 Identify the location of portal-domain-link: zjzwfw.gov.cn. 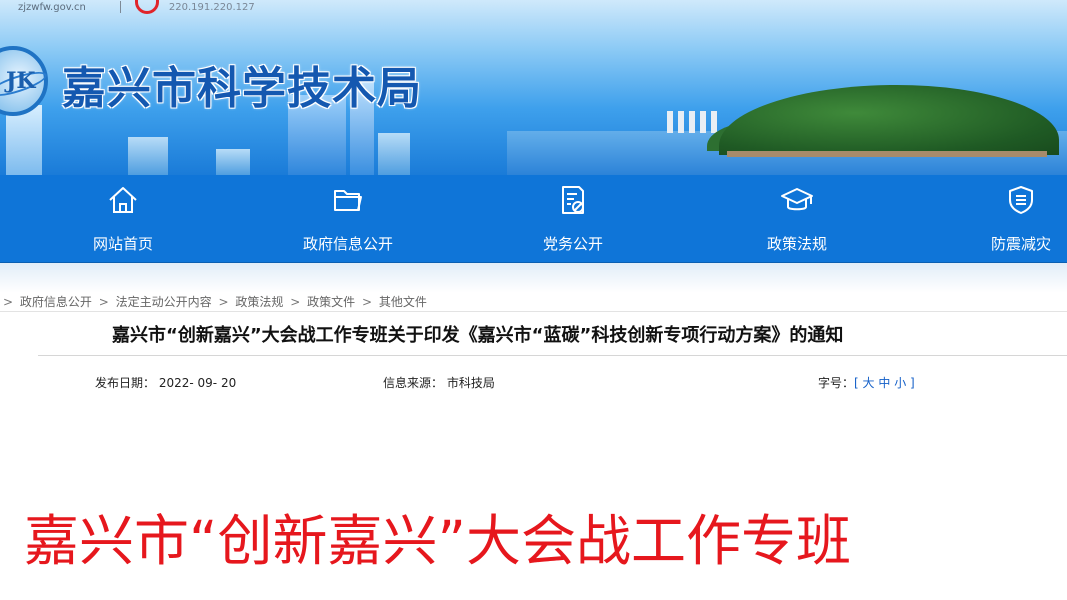
(52, 7).